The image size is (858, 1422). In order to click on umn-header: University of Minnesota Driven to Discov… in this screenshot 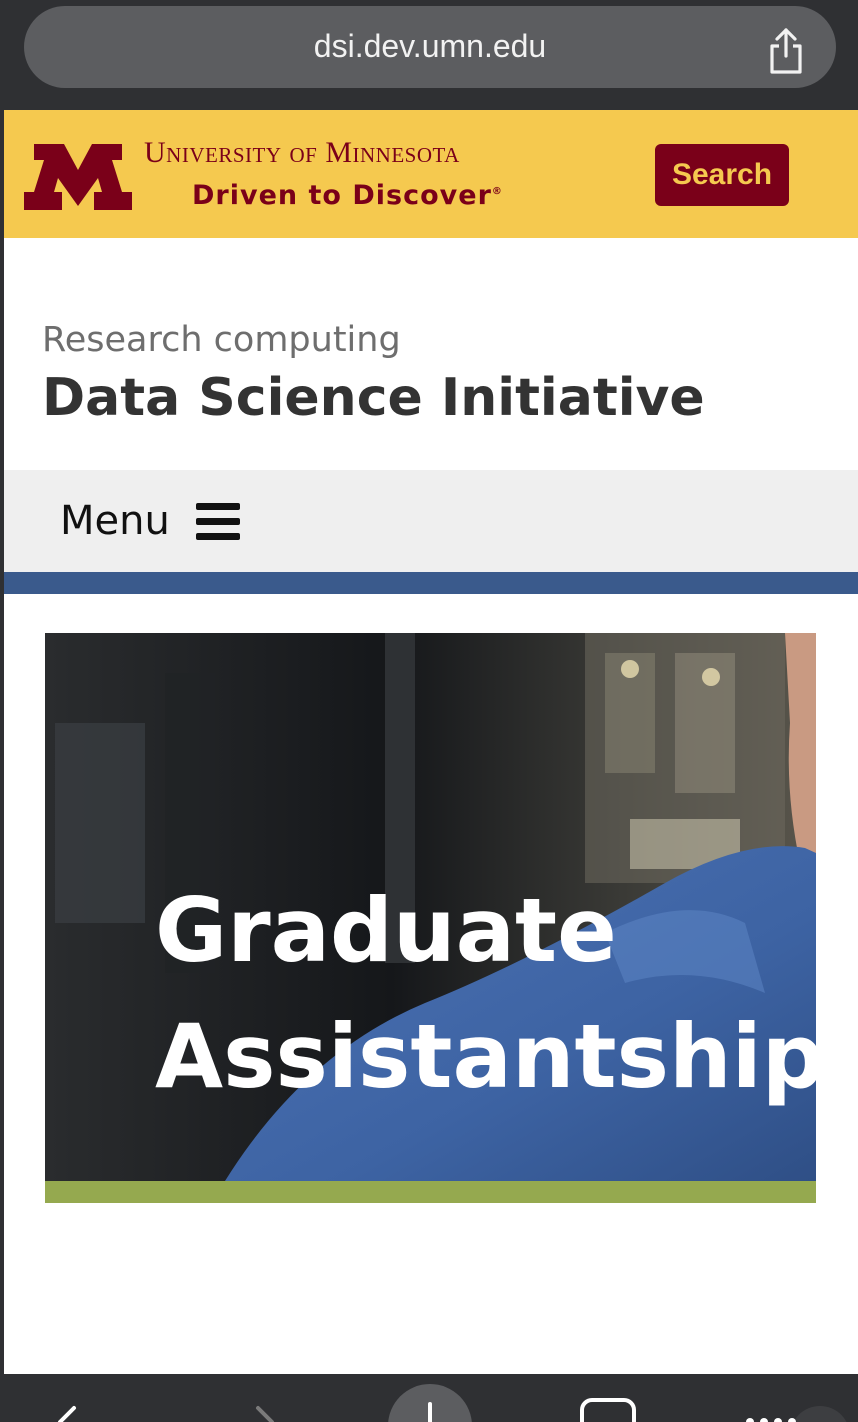, I will do `click(431, 174)`.